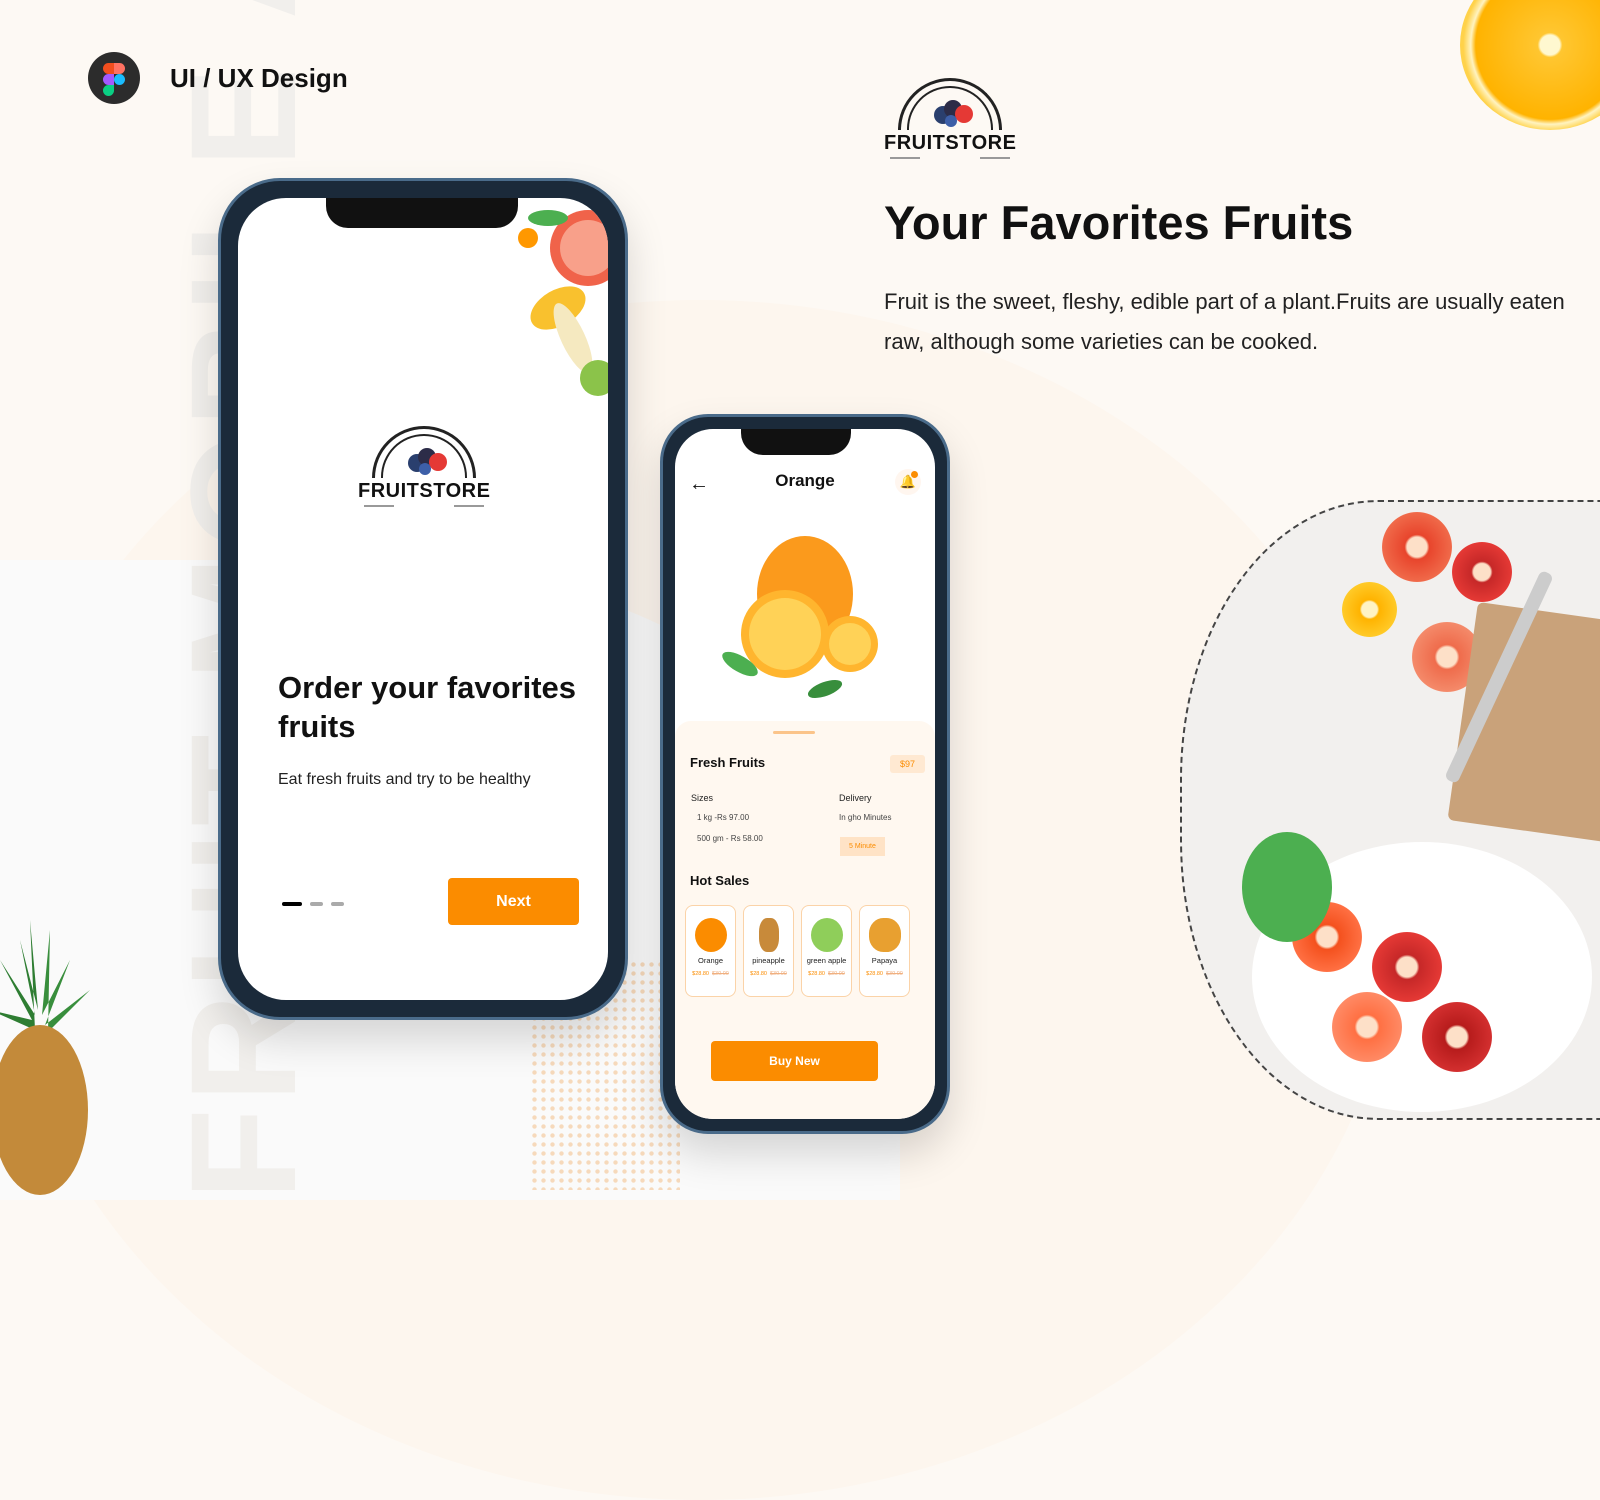  I want to click on product-card: Orange $28.80 $30.00, so click(710, 951).